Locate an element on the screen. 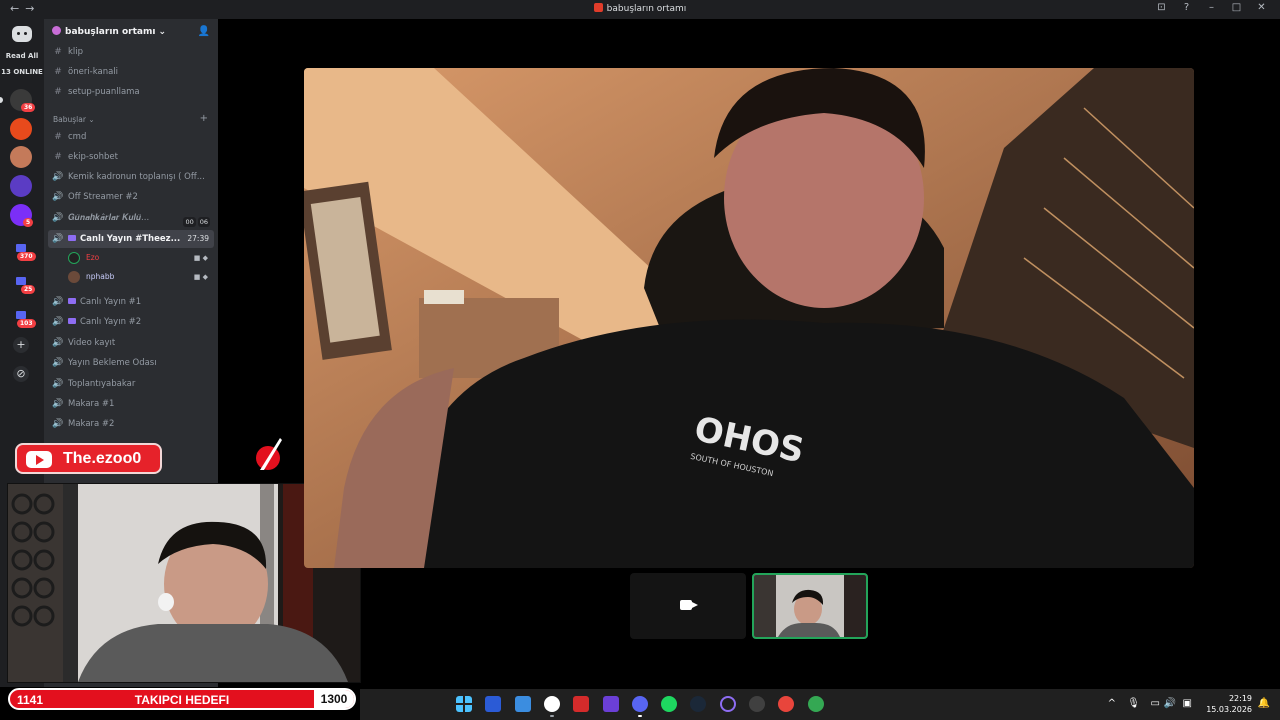 The height and width of the screenshot is (720, 1280). spotify-icon is located at coordinates (669, 704).